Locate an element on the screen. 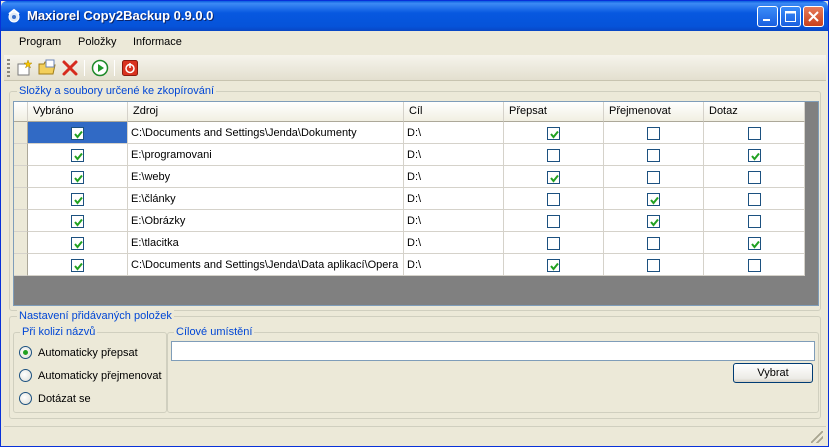 The height and width of the screenshot is (447, 829). radio-selected-dot is located at coordinates (25, 352).